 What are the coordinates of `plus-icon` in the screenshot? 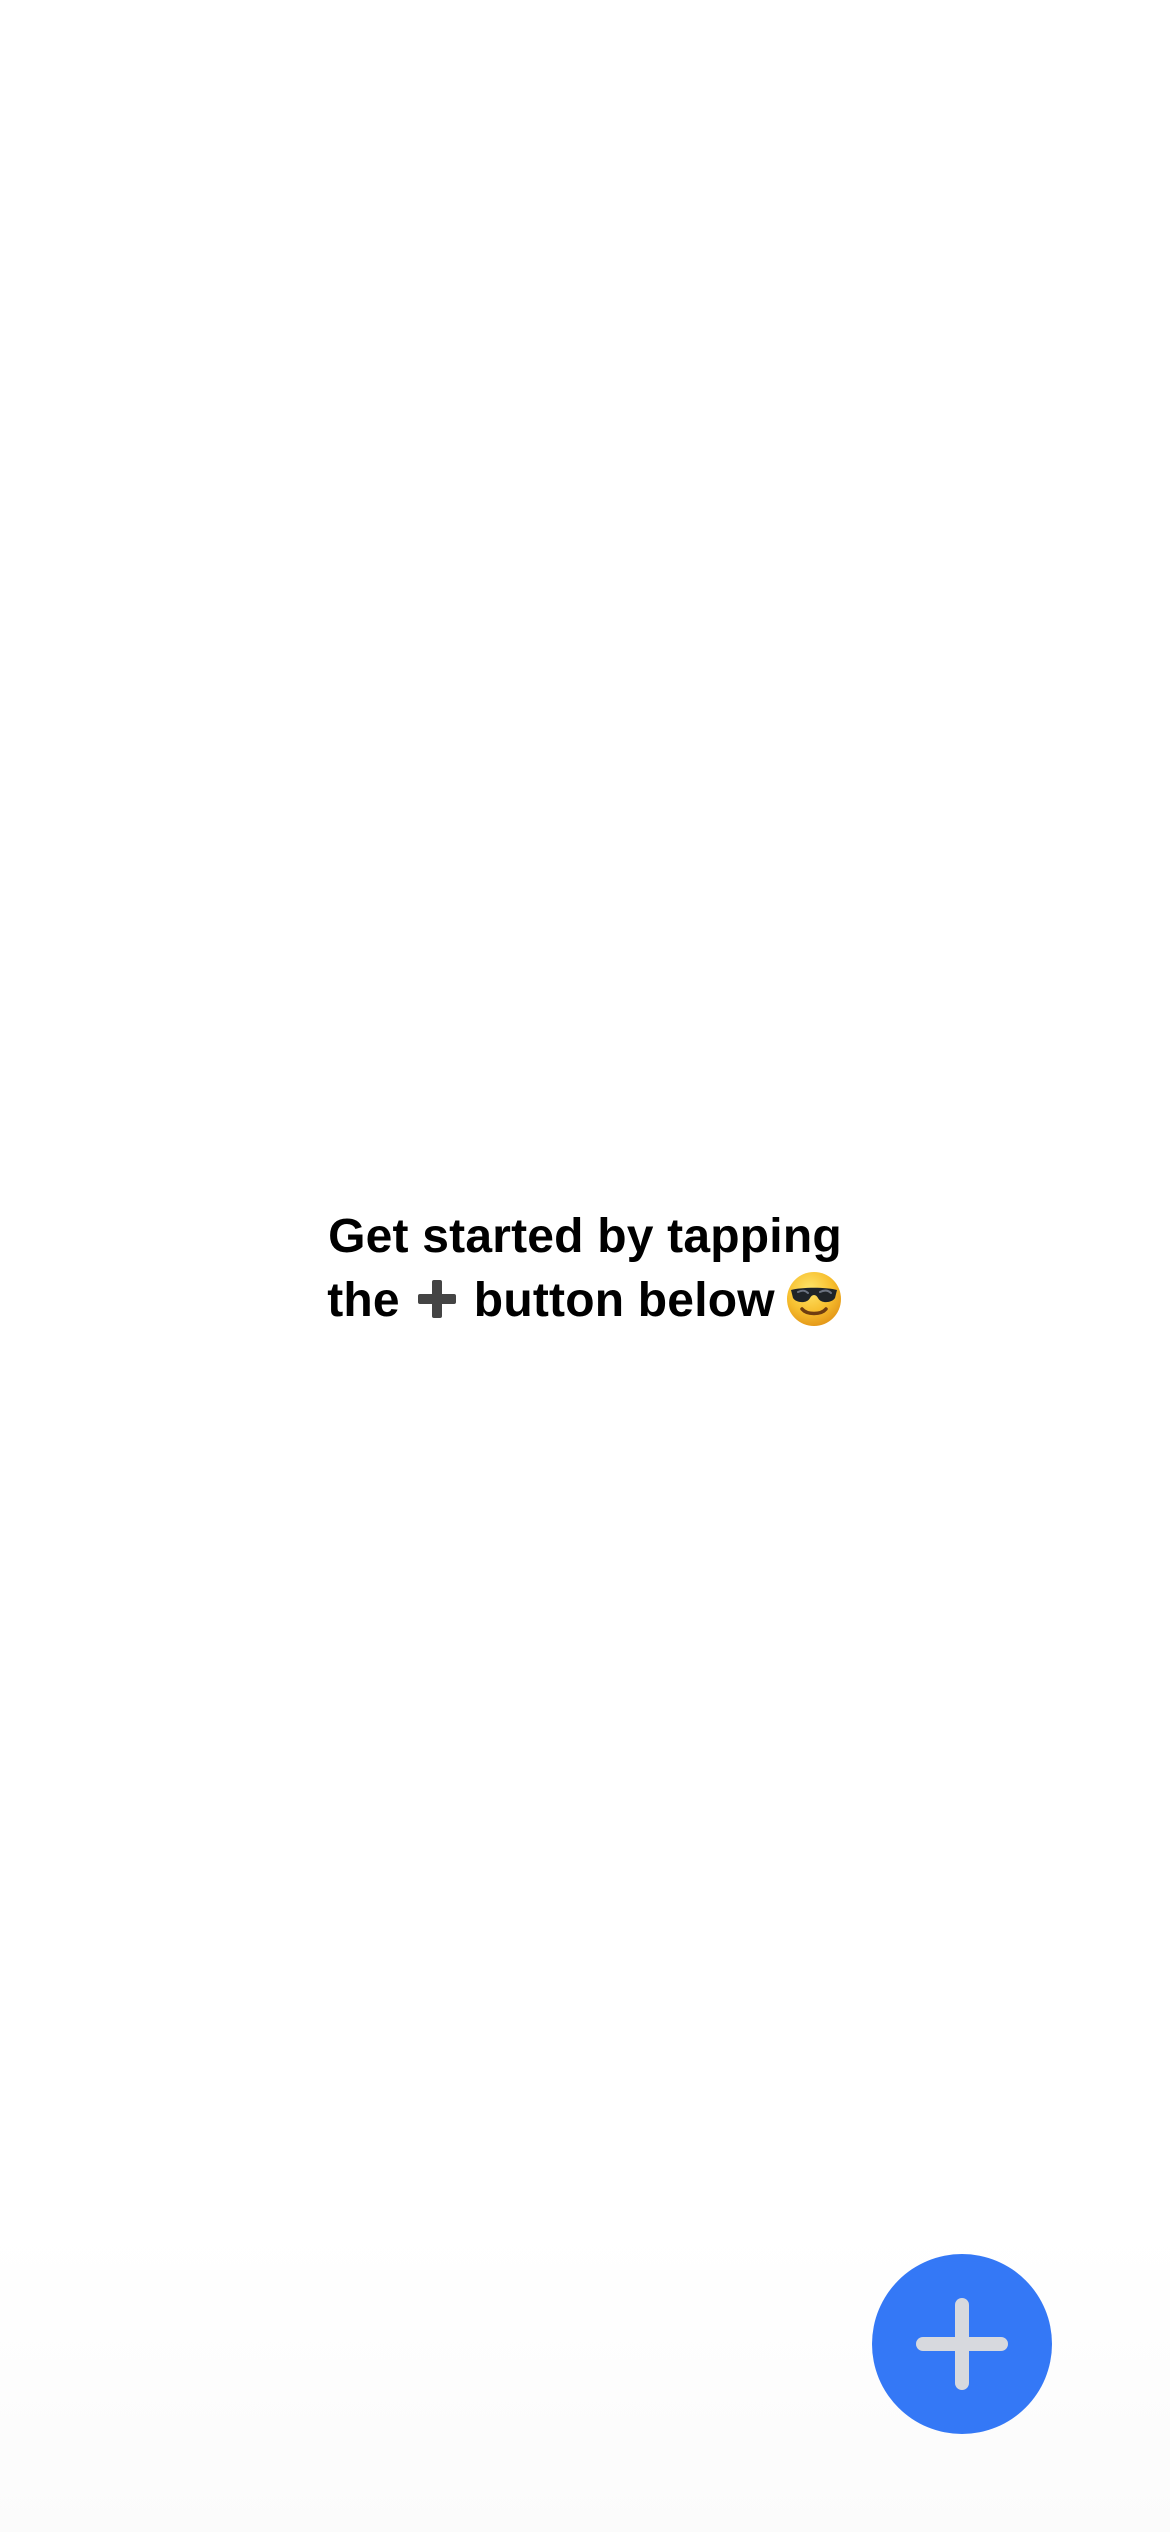 It's located at (962, 2344).